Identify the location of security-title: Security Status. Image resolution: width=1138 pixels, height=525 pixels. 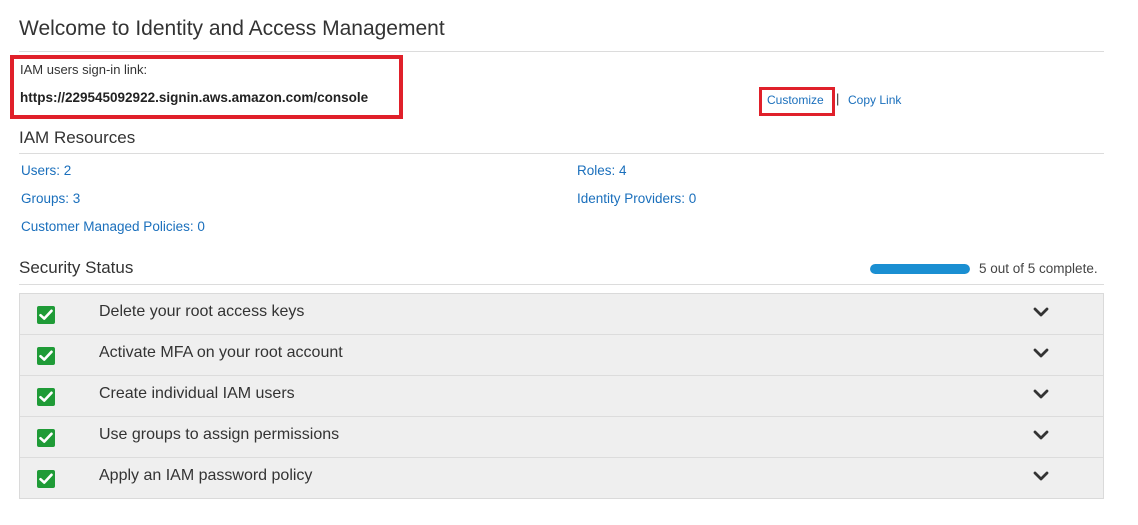
(76, 267).